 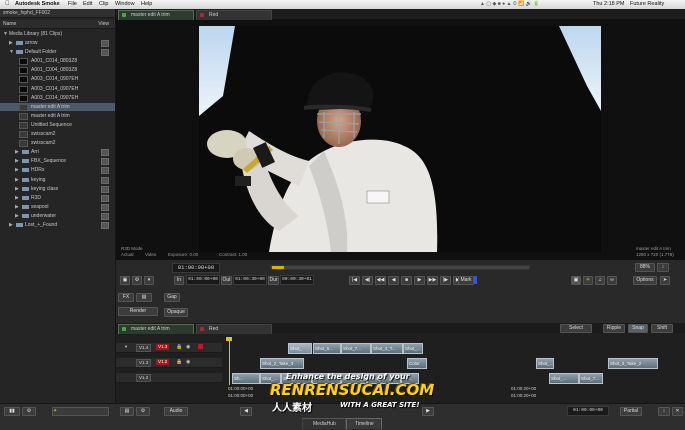 I want to click on library-item-folder: ▶ keying, so click(x=57, y=180).